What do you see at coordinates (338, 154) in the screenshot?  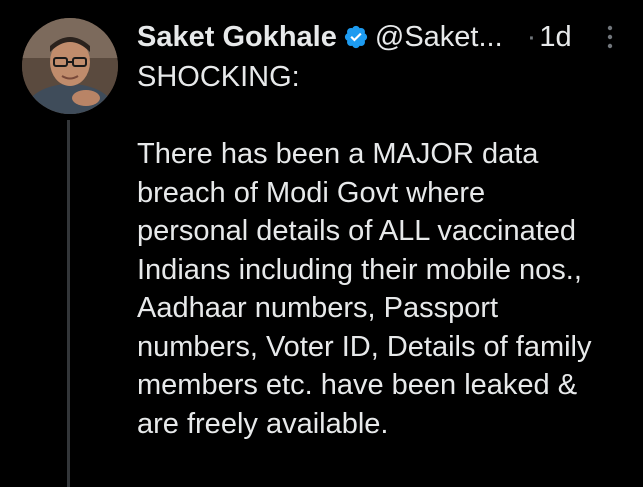 I see `tweet-body-line: There has been a MAJOR data` at bounding box center [338, 154].